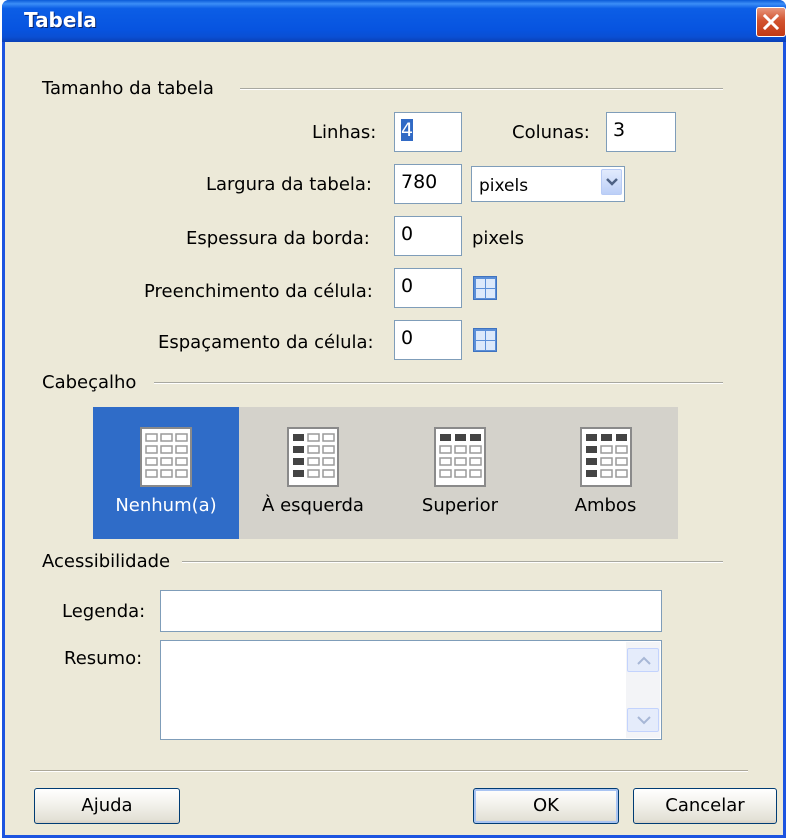  I want to click on header-option-left: À esquerda, so click(313, 473).